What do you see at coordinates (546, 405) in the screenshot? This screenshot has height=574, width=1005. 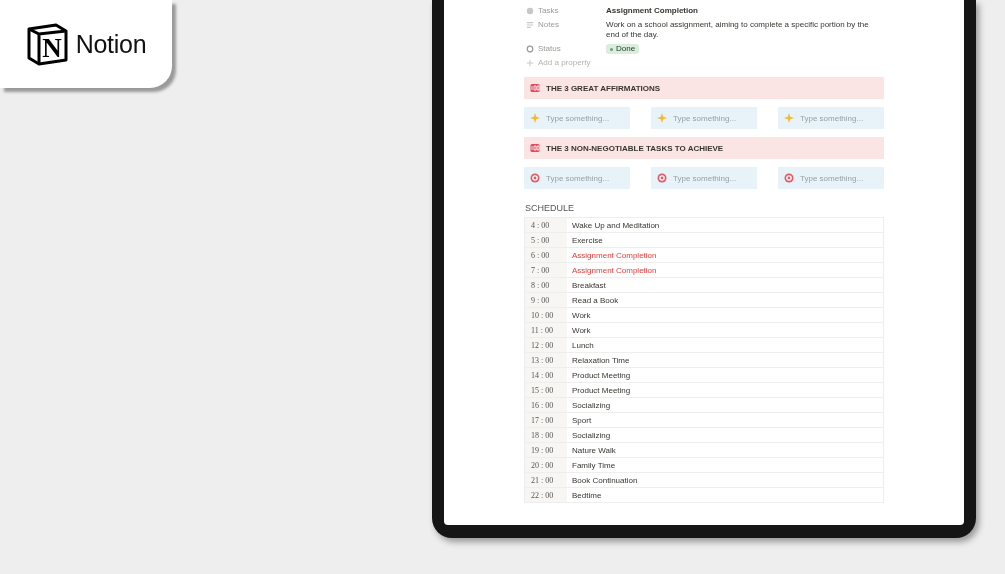 I see `time-cell: 16 : 00` at bounding box center [546, 405].